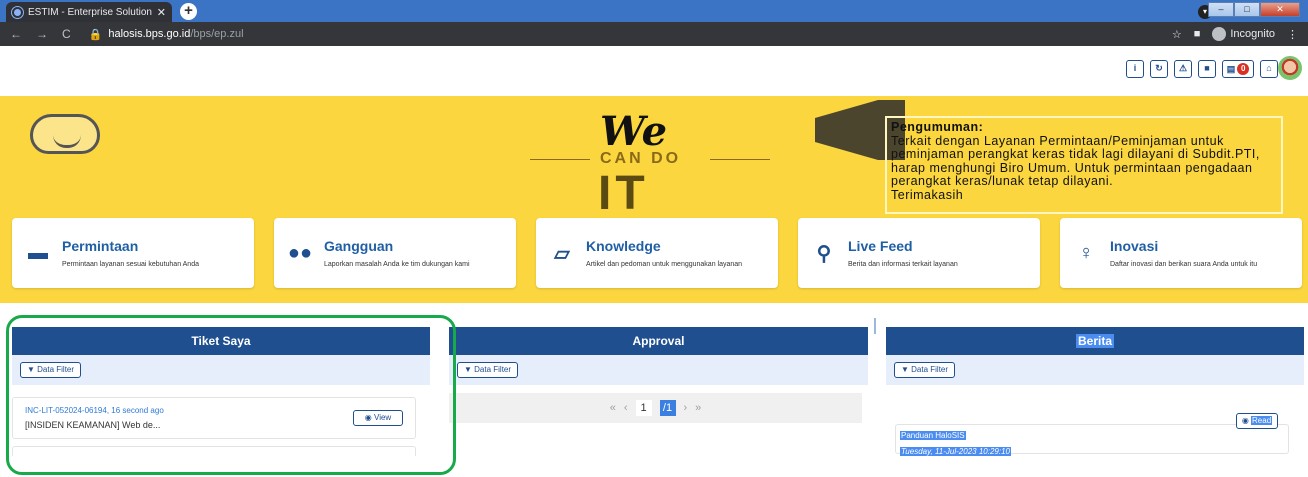 The height and width of the screenshot is (477, 1308). I want to click on tab-title: ESTIM - Enterprise Solution for T, so click(90, 12).